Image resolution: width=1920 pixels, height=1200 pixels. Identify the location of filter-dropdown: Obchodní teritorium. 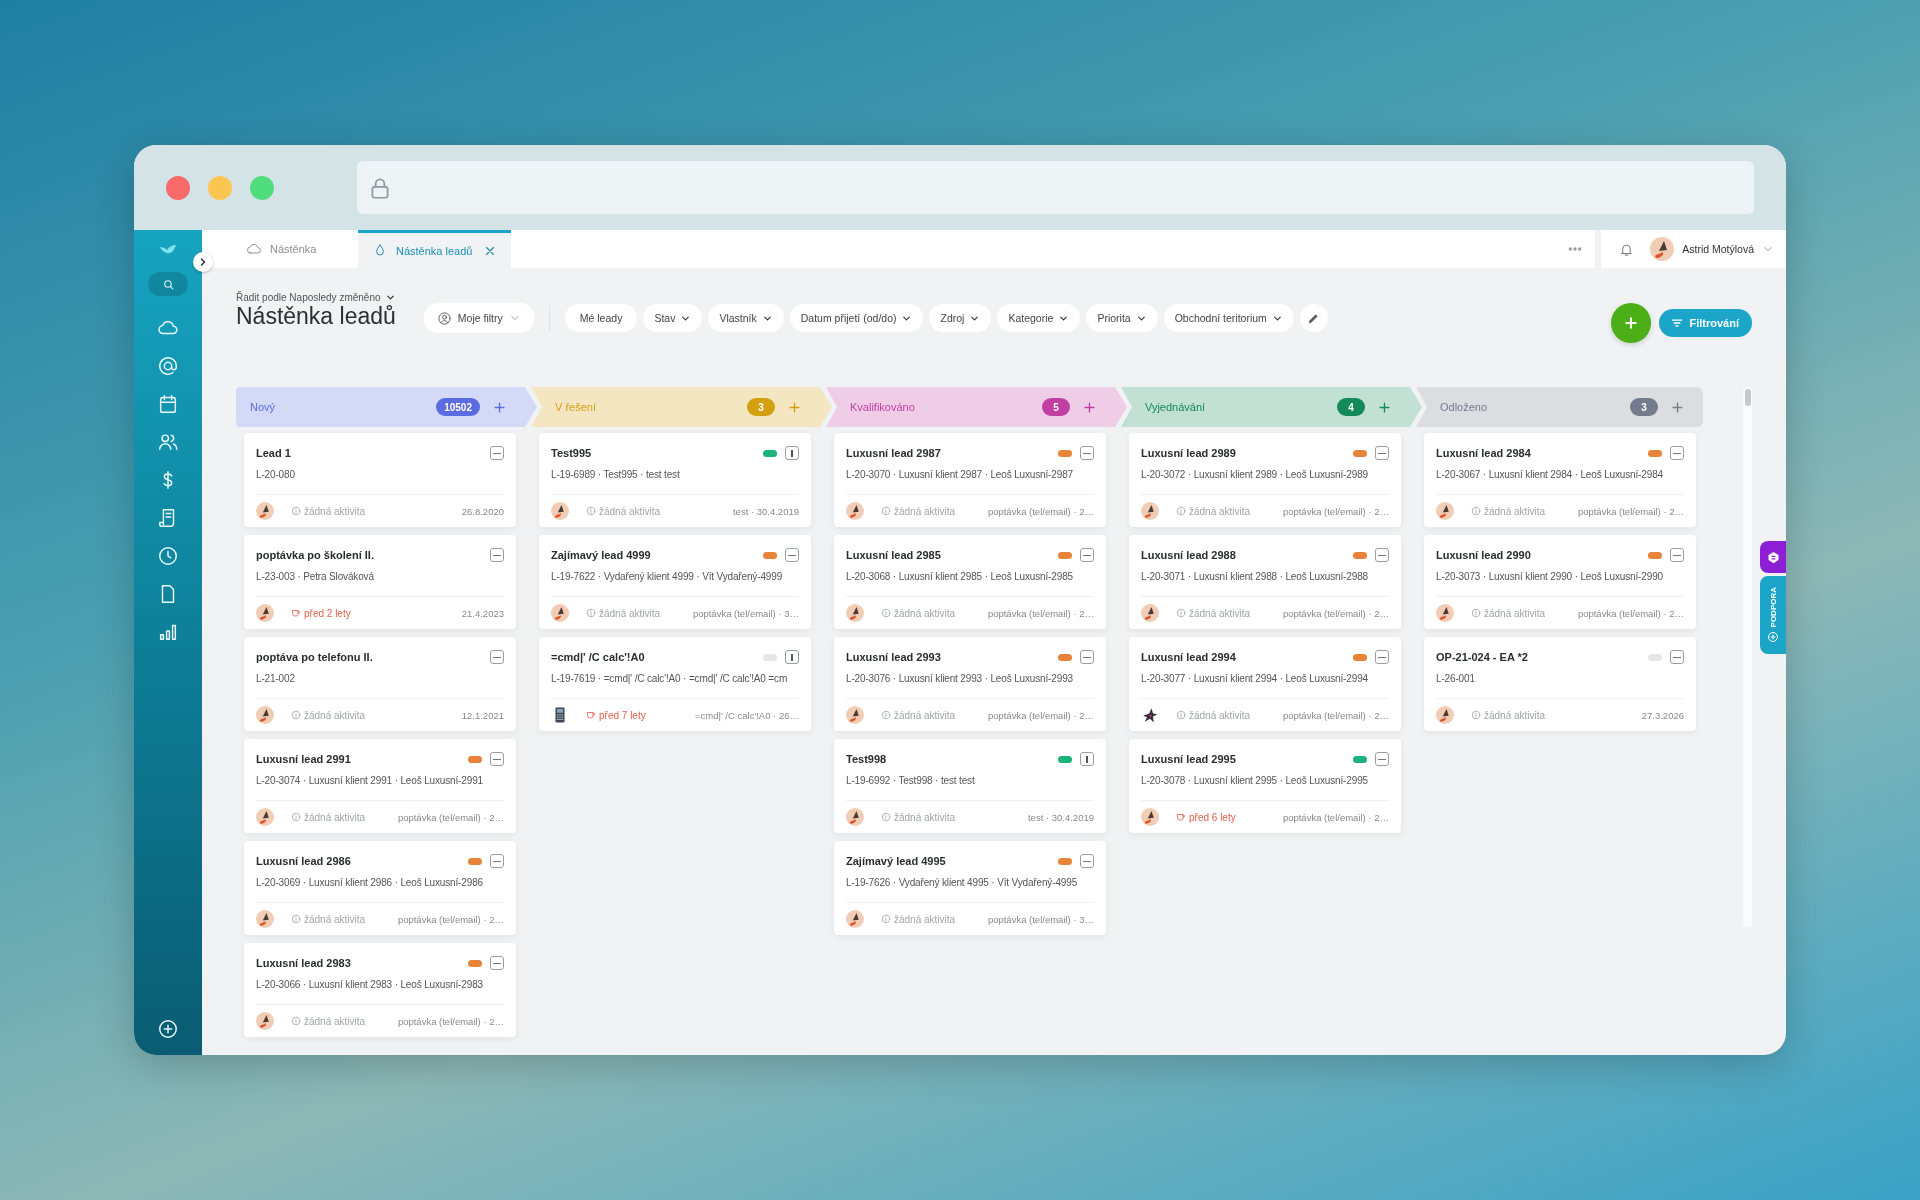
(1228, 318).